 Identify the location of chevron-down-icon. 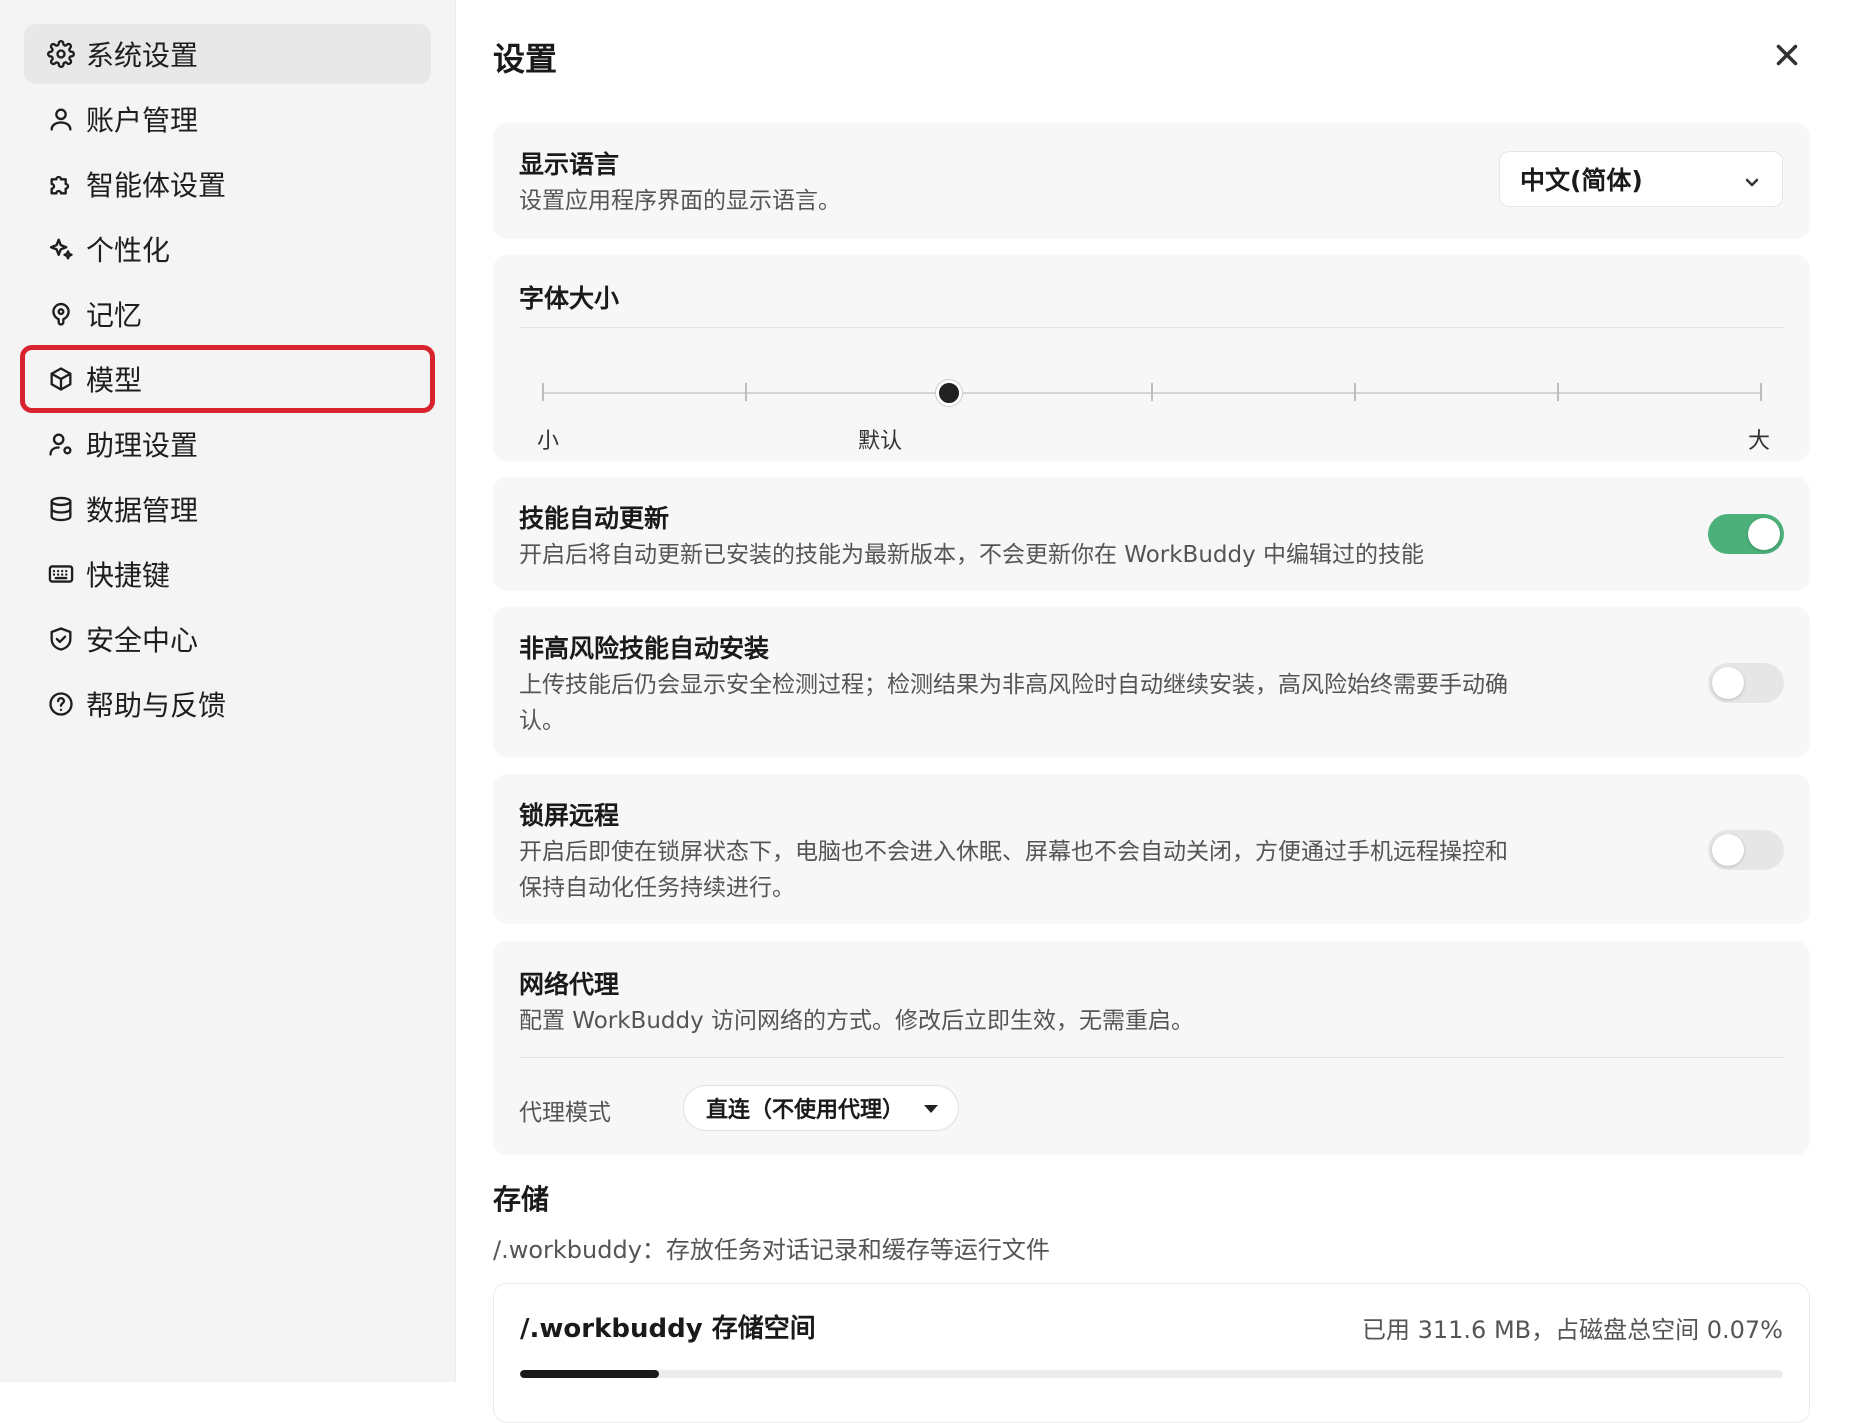
(1752, 179).